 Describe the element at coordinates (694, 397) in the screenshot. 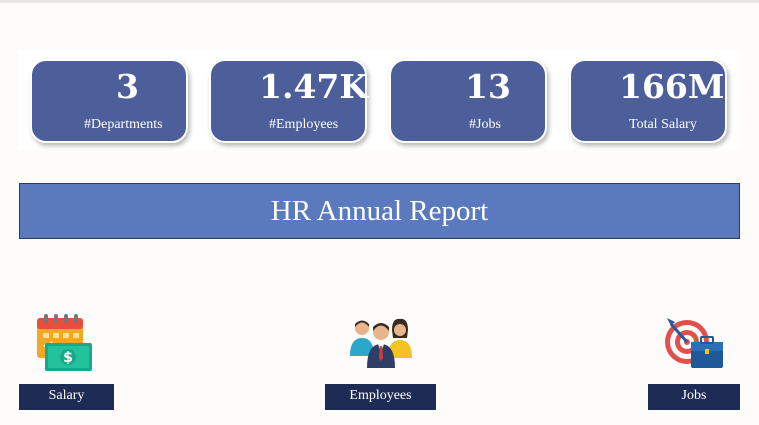

I see `jobs-button: Jobs` at that location.